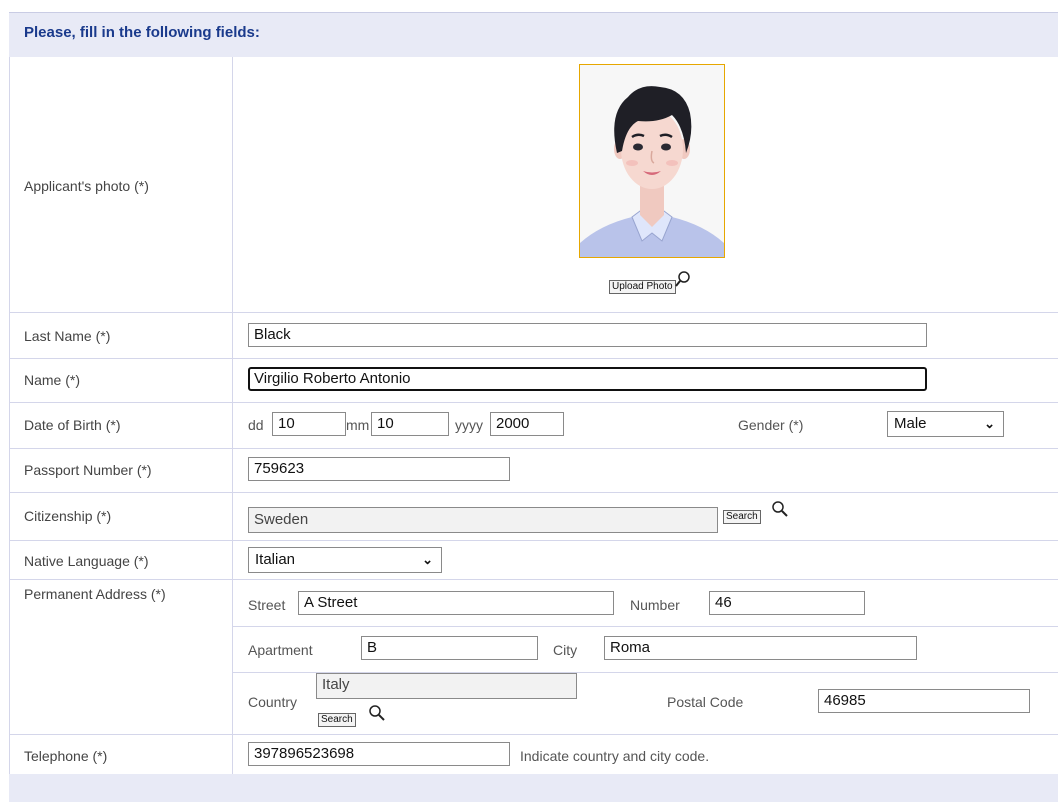 The height and width of the screenshot is (802, 1058). I want to click on citizenship-input: Sweden, so click(483, 520).